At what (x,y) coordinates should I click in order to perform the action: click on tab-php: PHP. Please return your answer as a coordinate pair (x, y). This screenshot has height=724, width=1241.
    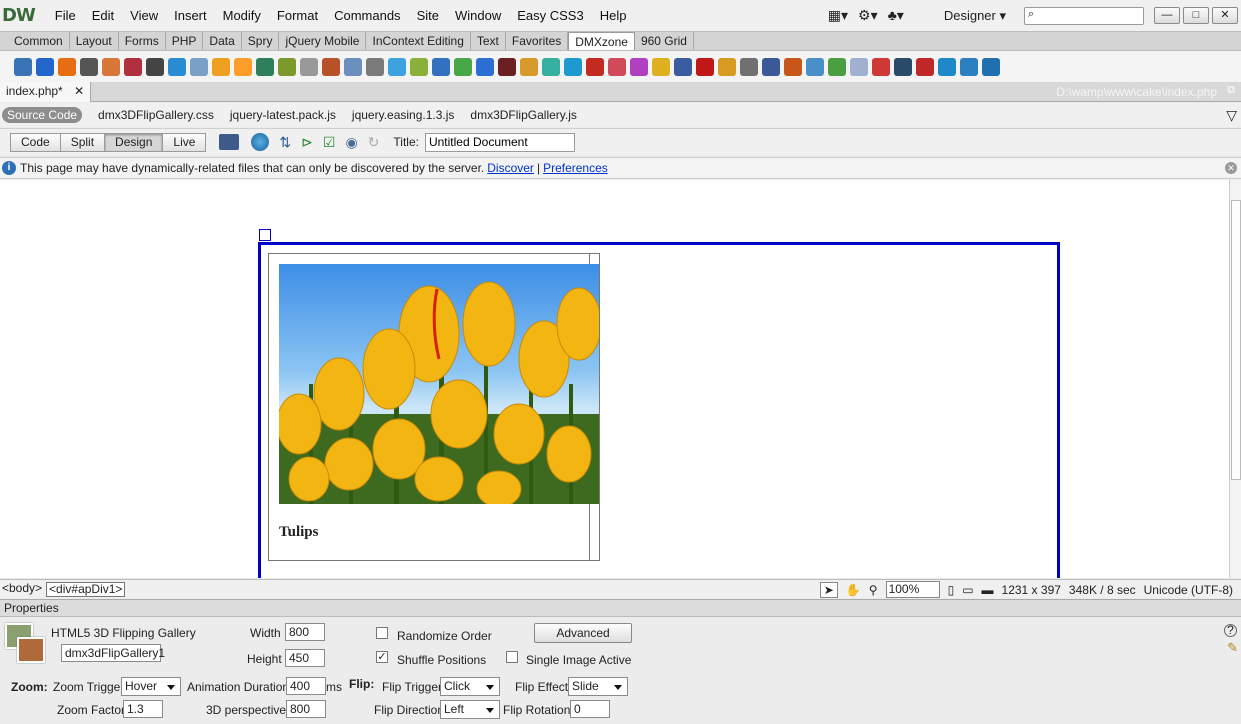
    Looking at the image, I should click on (185, 41).